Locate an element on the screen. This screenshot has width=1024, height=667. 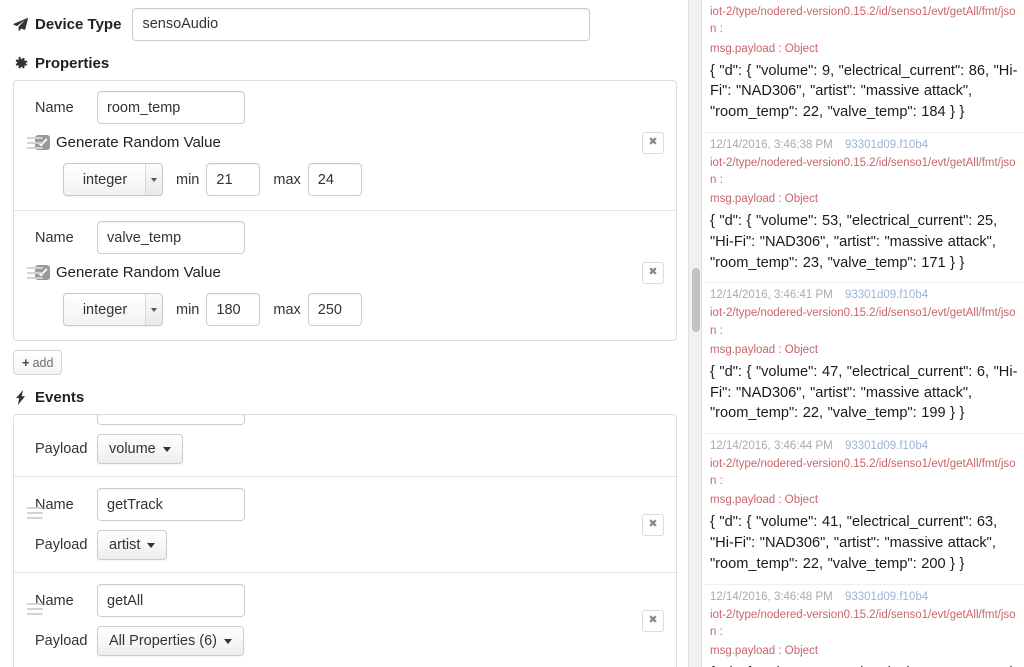
page-scrollbar is located at coordinates (695, 333).